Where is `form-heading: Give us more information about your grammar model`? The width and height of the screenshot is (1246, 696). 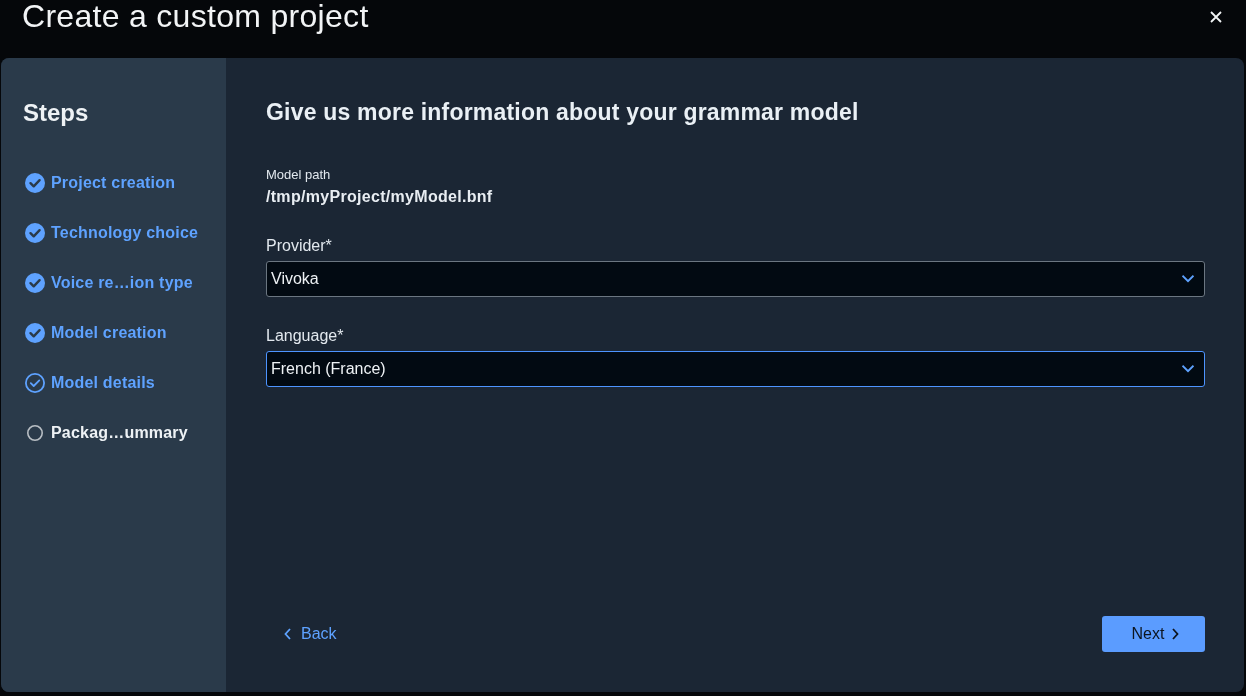 form-heading: Give us more information about your grammar model is located at coordinates (562, 112).